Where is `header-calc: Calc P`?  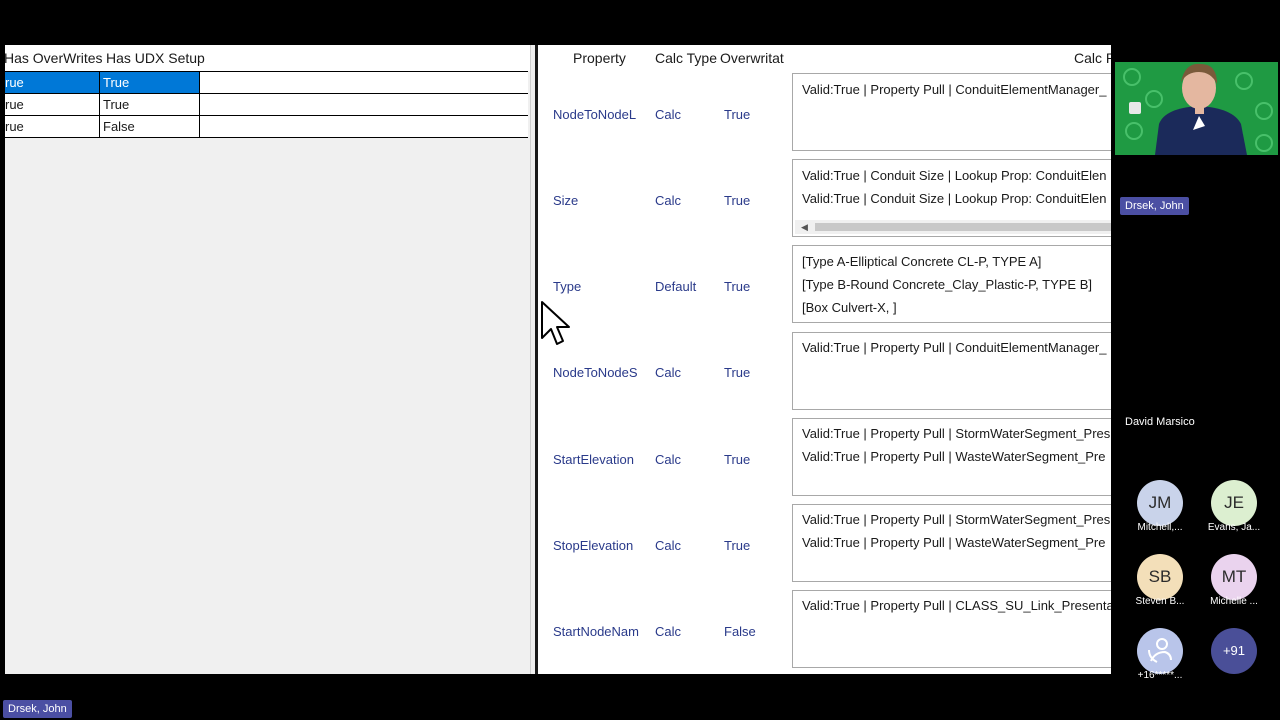 header-calc: Calc P is located at coordinates (1092, 58).